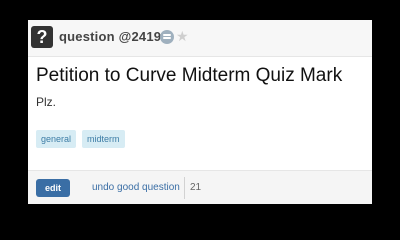  Describe the element at coordinates (53, 188) in the screenshot. I see `edit-button: edit` at that location.